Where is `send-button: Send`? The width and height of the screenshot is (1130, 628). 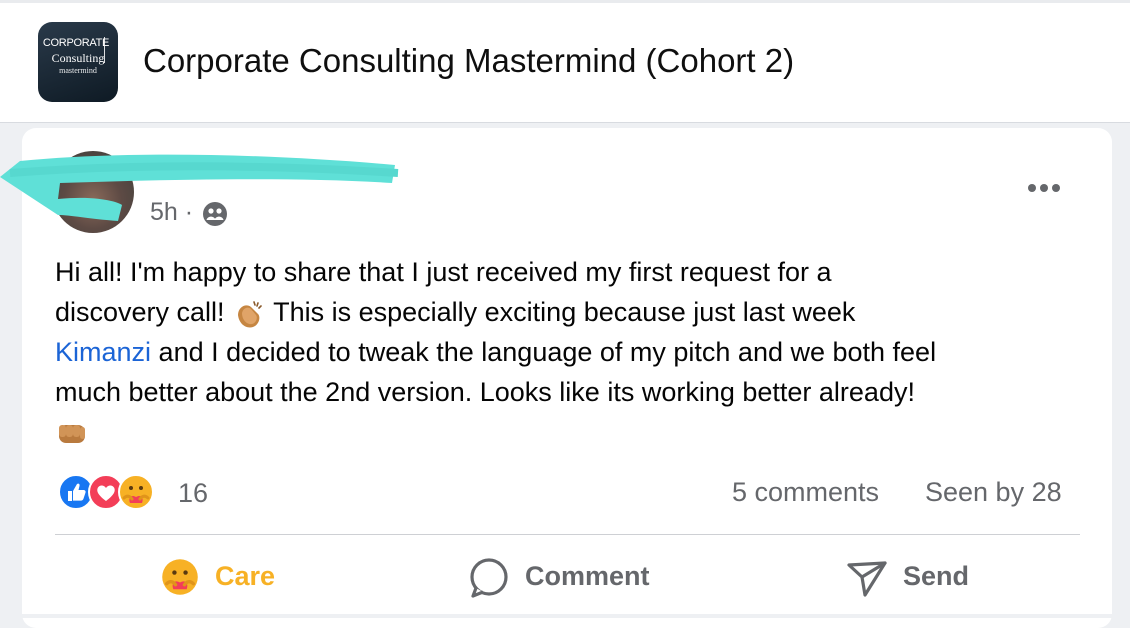
send-button: Send is located at coordinates (916, 577).